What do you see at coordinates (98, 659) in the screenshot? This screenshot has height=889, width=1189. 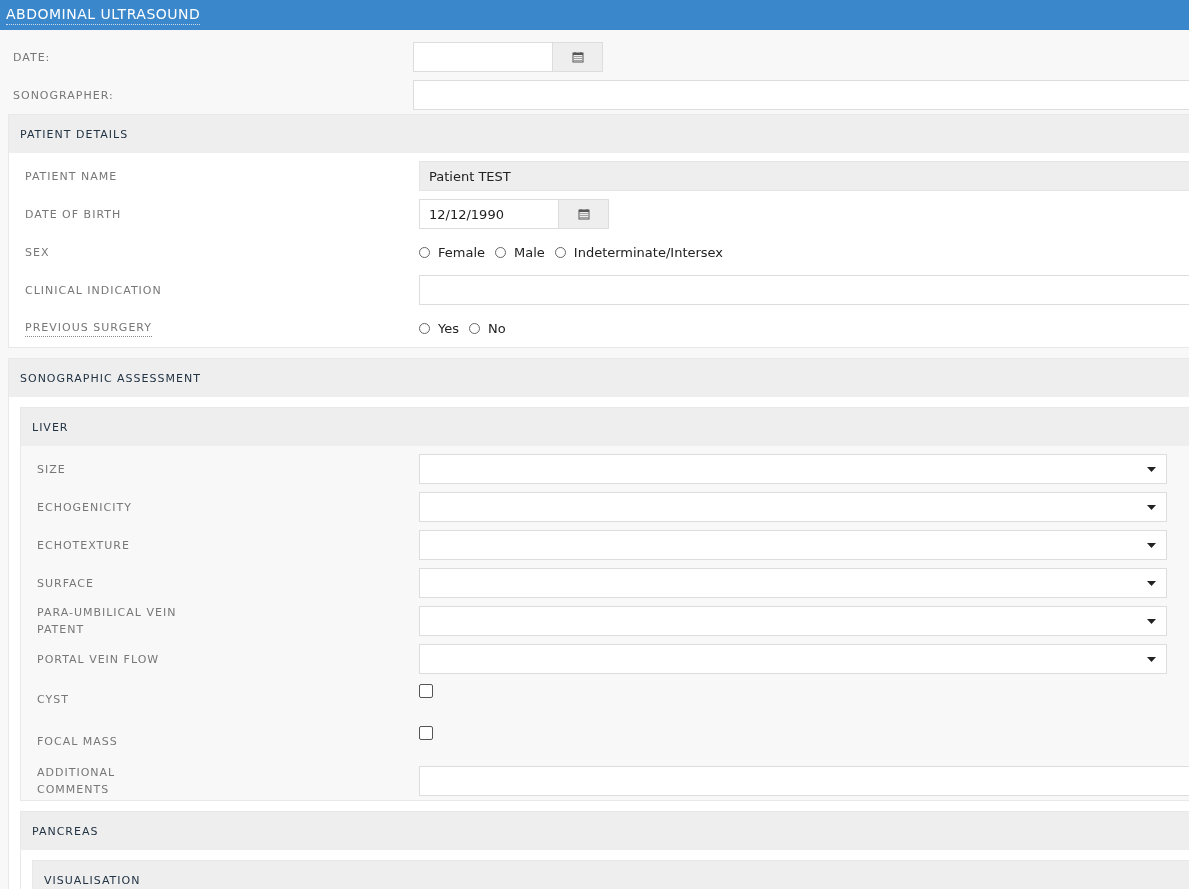 I see `field-label: PORTAL VEIN FLOW` at bounding box center [98, 659].